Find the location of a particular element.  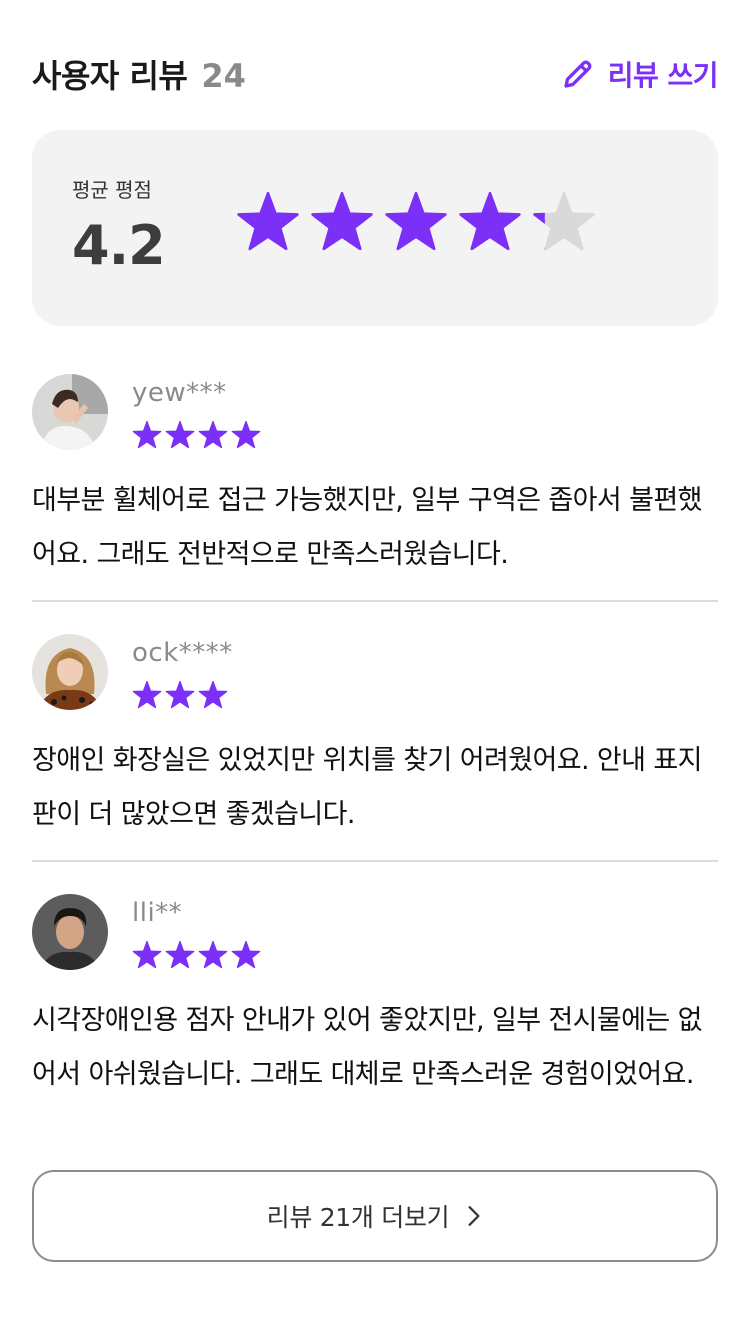

reviewer-name: lli** is located at coordinates (157, 913).